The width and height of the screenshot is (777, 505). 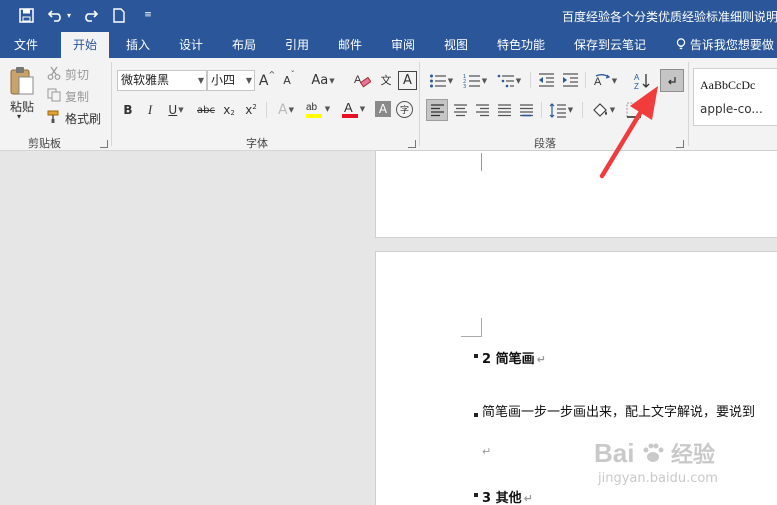 I want to click on font-color-button: A ▼, so click(x=353, y=109).